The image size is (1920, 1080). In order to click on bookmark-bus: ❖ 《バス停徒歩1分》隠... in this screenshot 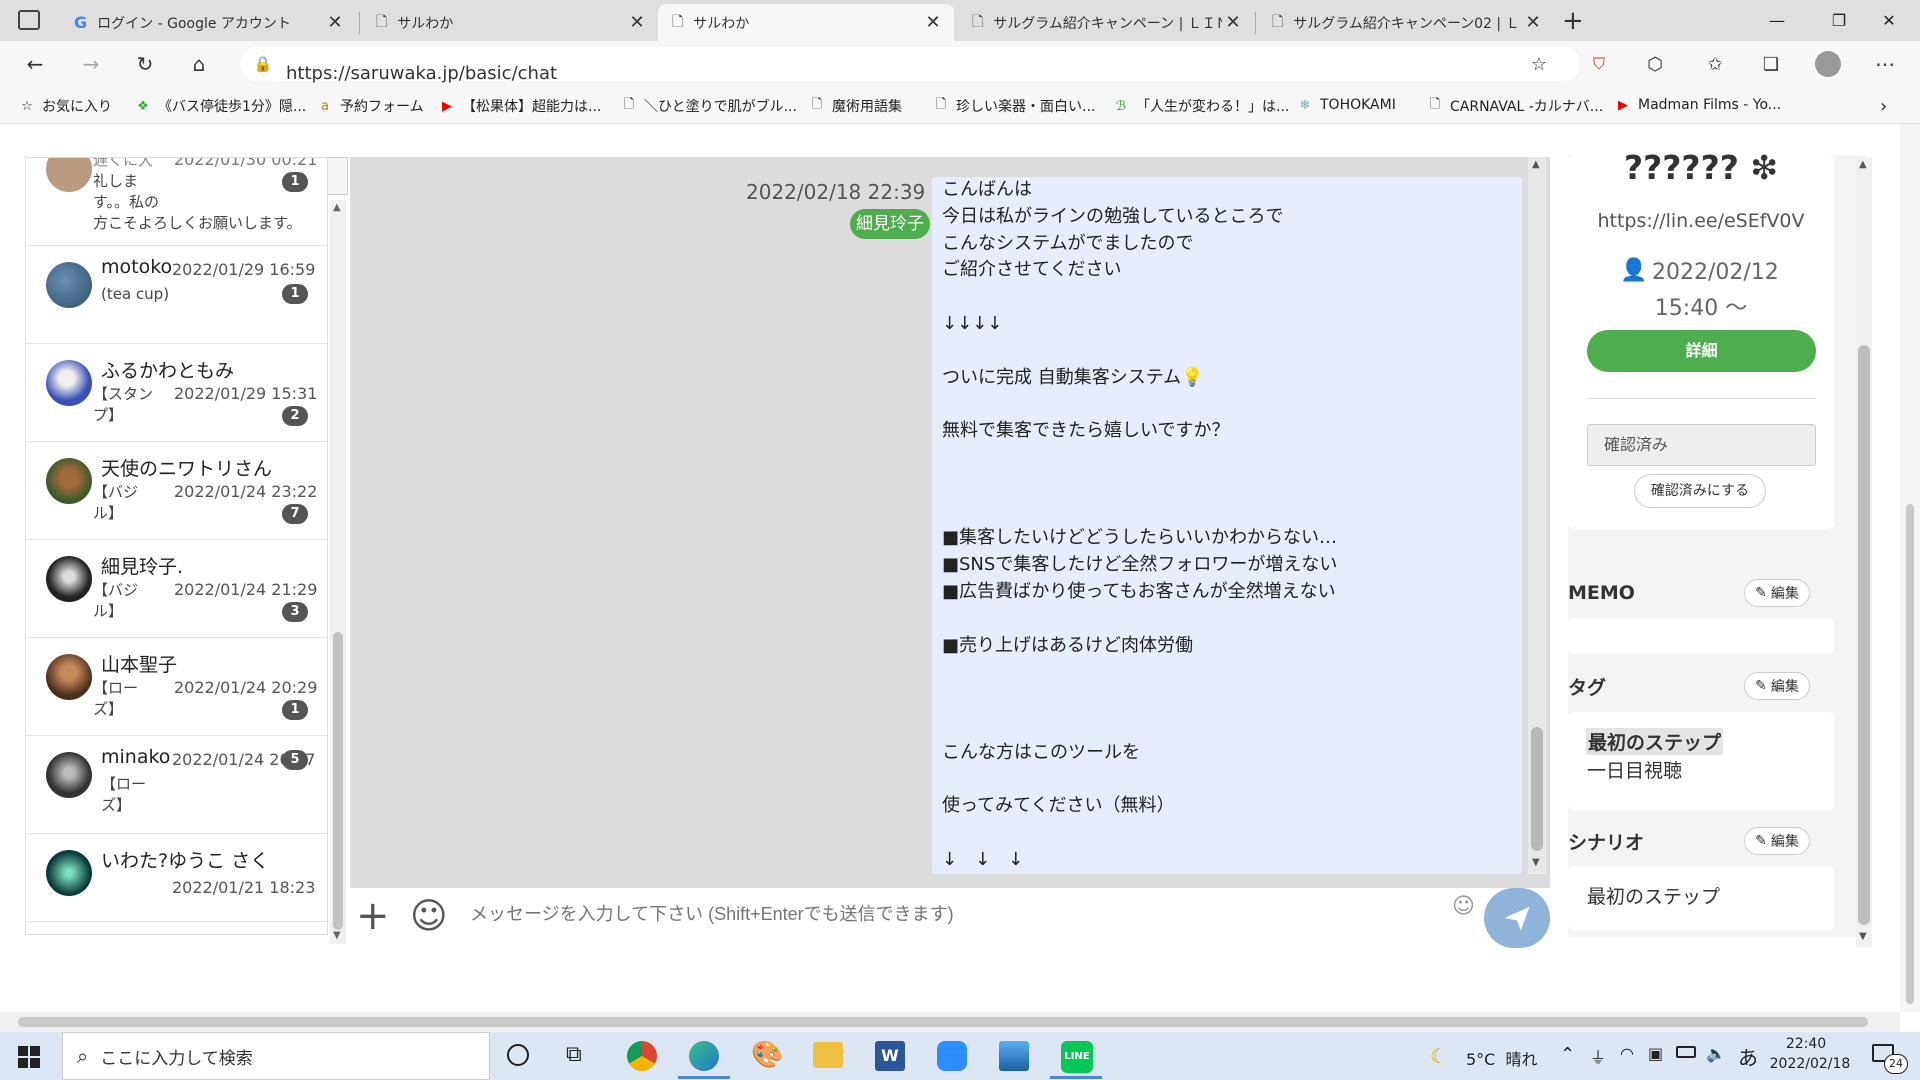, I will do `click(220, 106)`.